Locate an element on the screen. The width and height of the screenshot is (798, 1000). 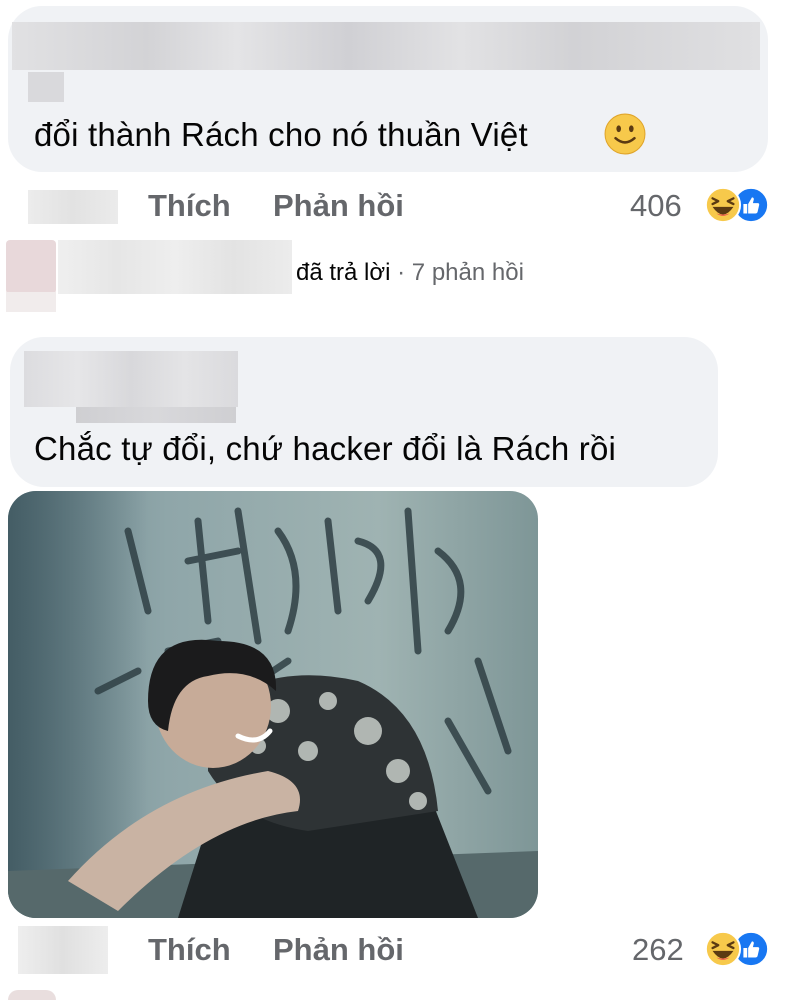
view-replies-link: đã trả lời · 7 phản hồi is located at coordinates (410, 273).